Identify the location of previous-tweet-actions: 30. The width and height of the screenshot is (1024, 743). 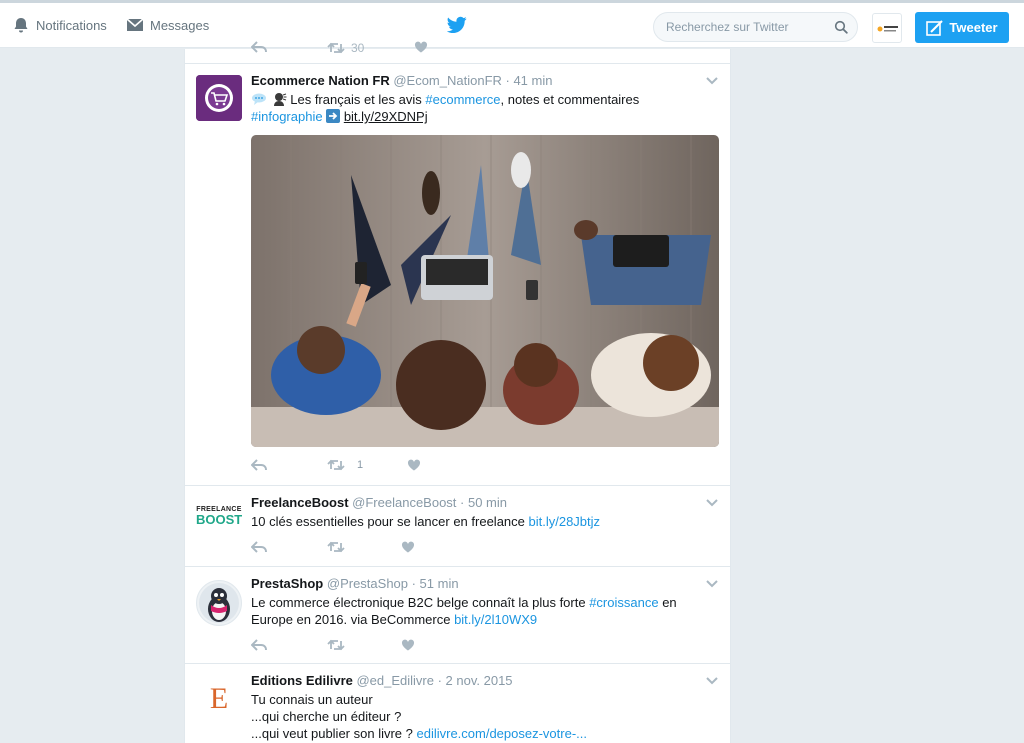
(339, 48).